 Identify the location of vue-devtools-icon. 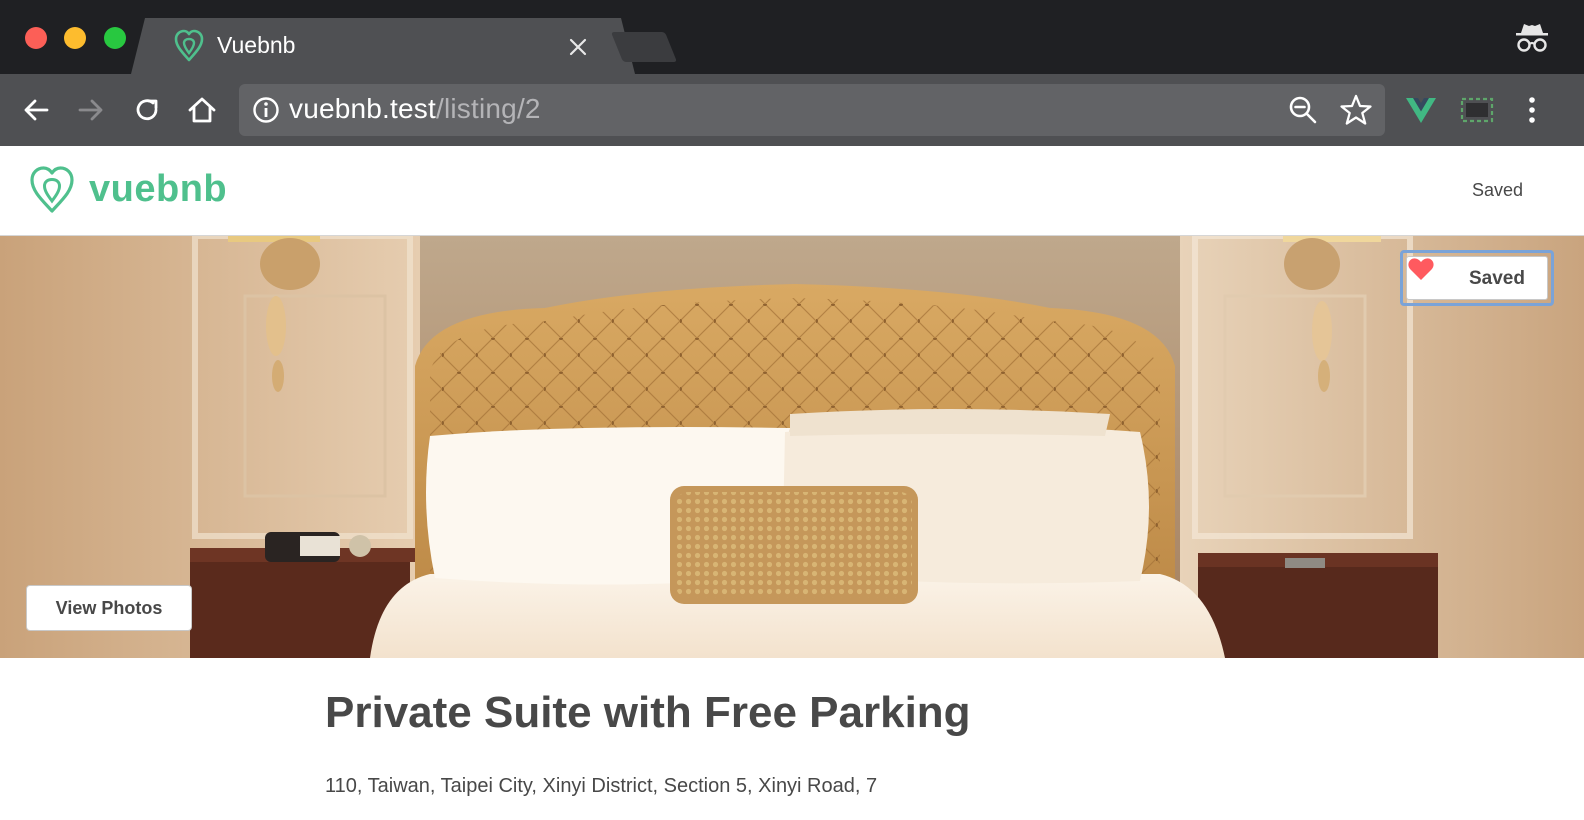
(1421, 110).